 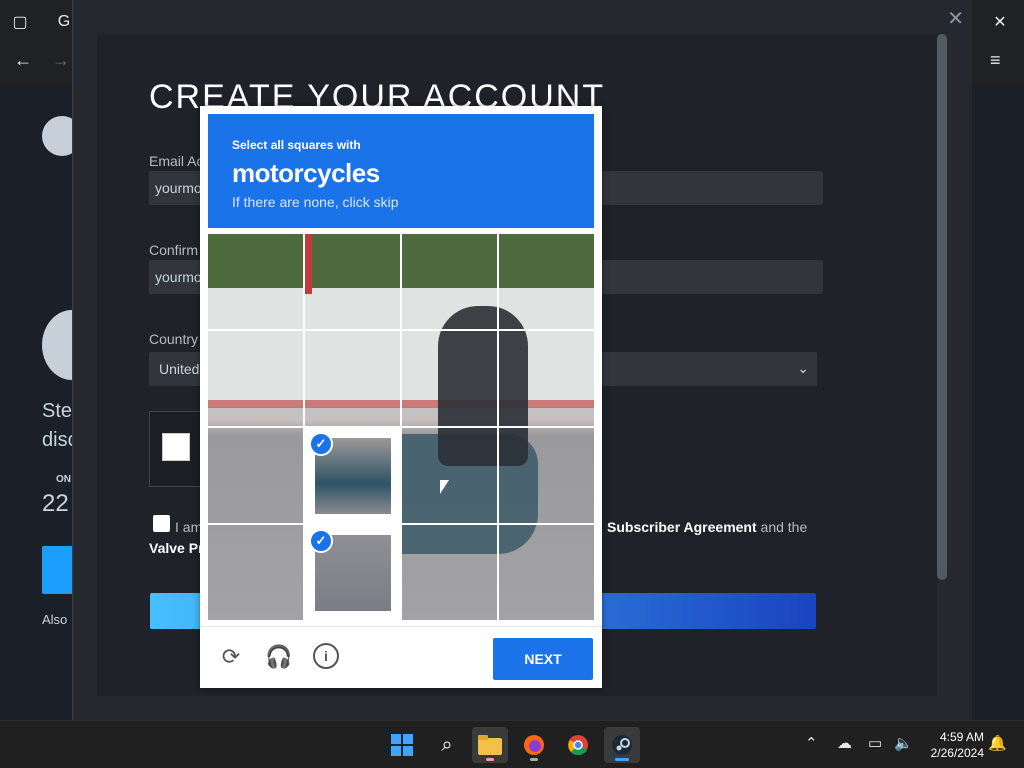 I want to click on back-icon: ←, so click(x=23, y=60).